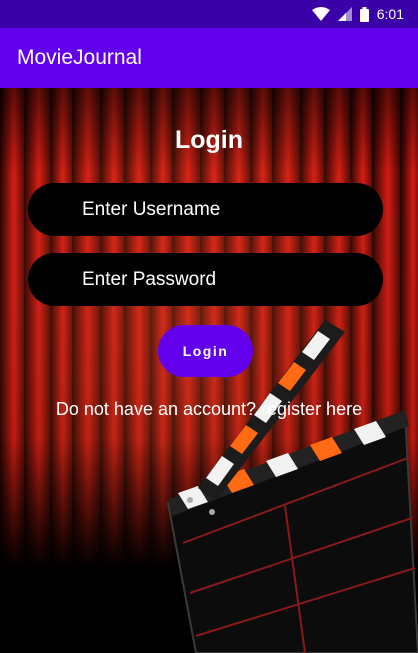  I want to click on signal-icon, so click(344, 14).